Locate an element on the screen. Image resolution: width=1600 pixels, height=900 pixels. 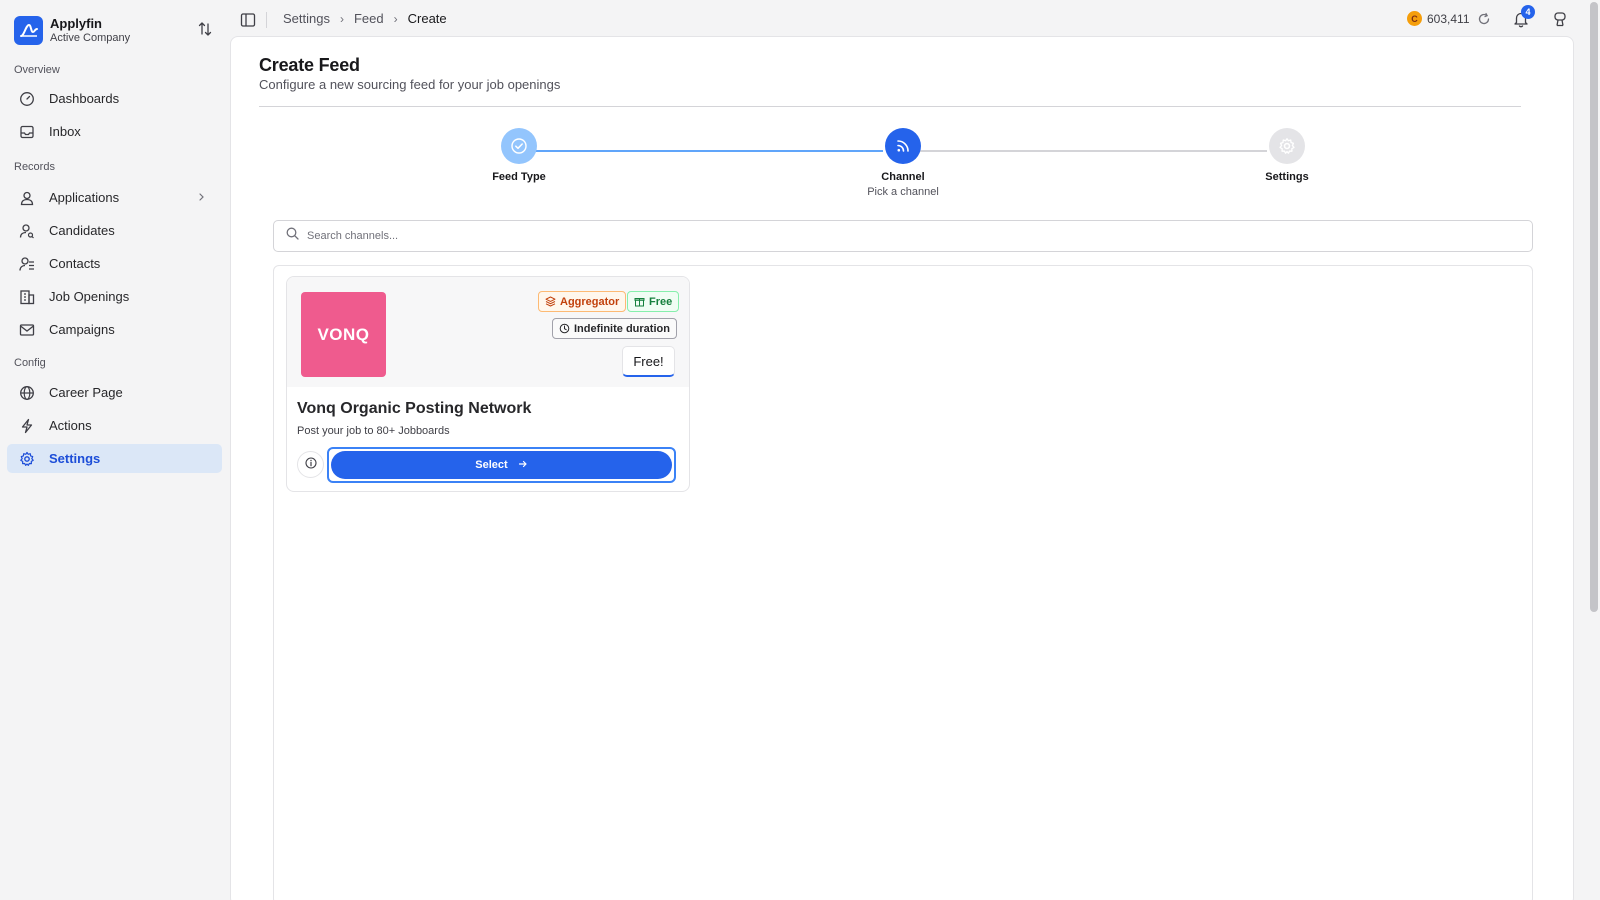
step-feed-type: Feed Type is located at coordinates (519, 155).